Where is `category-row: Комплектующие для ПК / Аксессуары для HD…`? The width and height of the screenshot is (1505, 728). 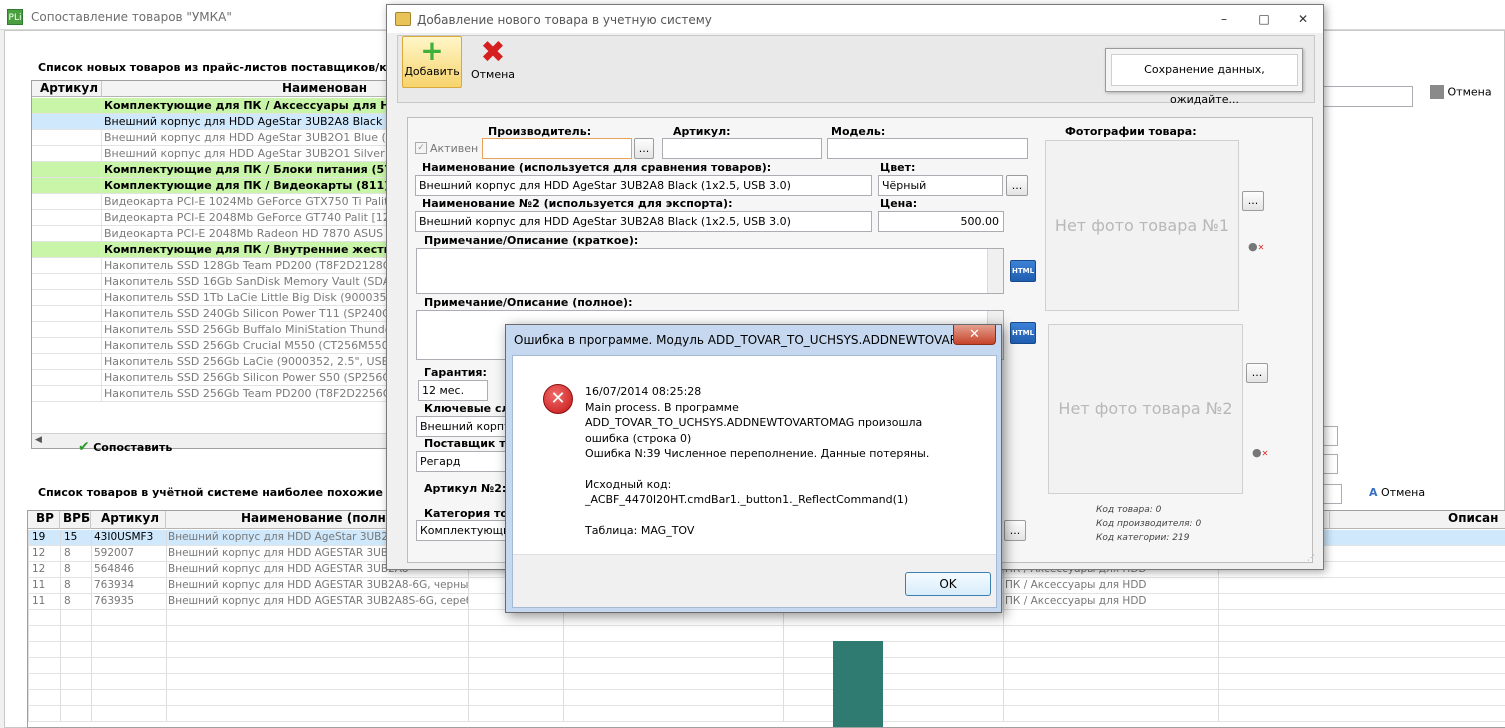
category-row: Комплектующие для ПК / Аксессуары для HD… is located at coordinates (211, 106).